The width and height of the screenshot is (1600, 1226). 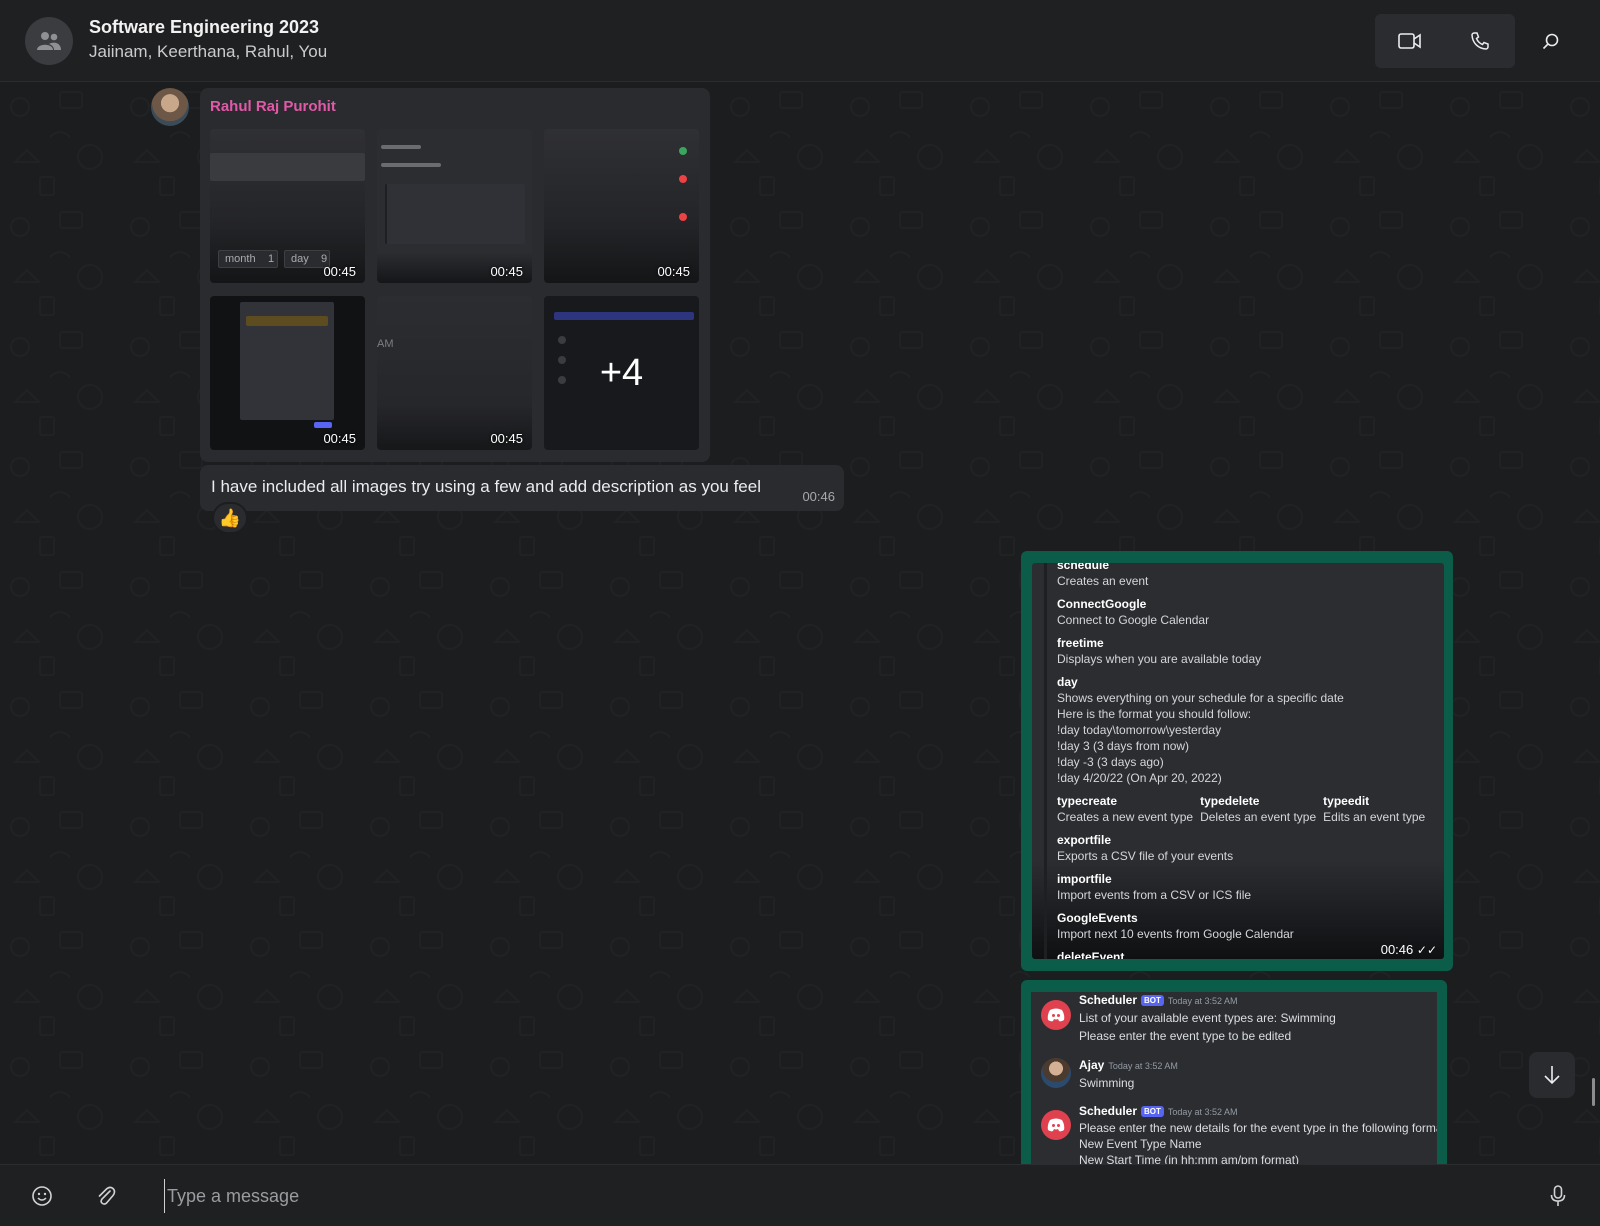 I want to click on message-time: 00:46, so click(x=818, y=496).